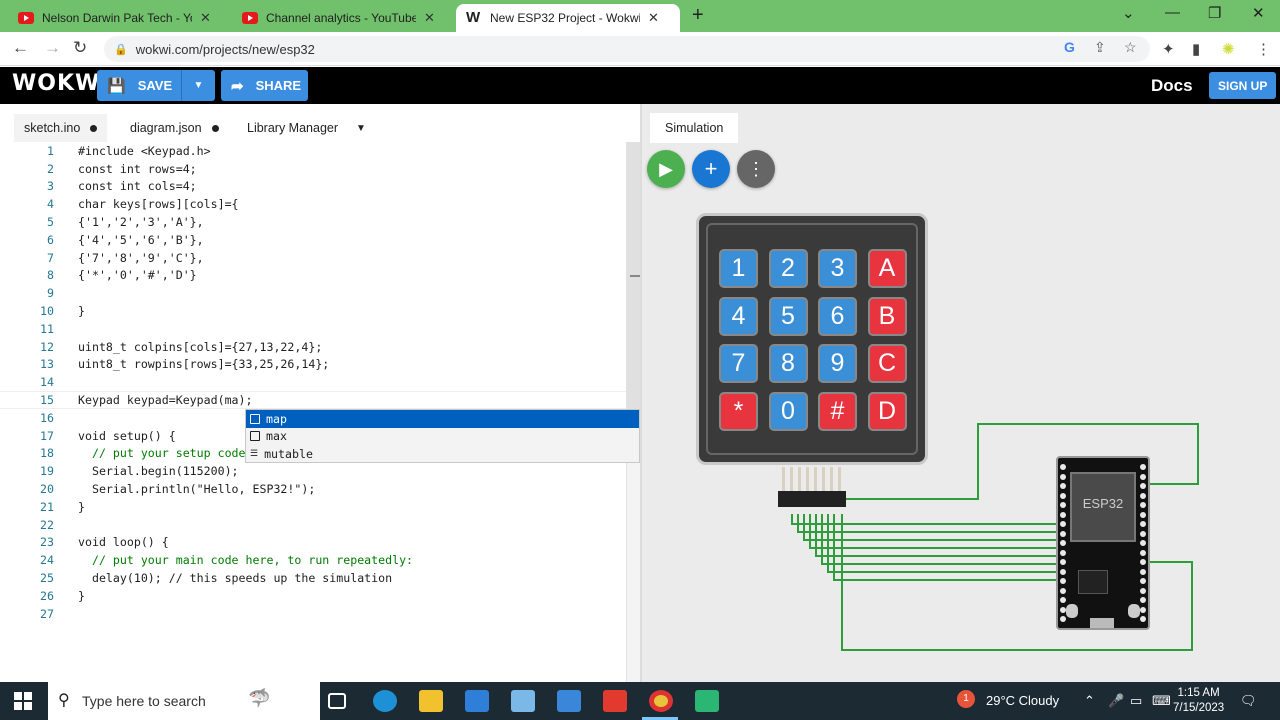  What do you see at coordinates (568, 18) in the screenshot?
I see `browser-tab-wokwi: W New ESP32 Project - Wokwi Simulator ✕` at bounding box center [568, 18].